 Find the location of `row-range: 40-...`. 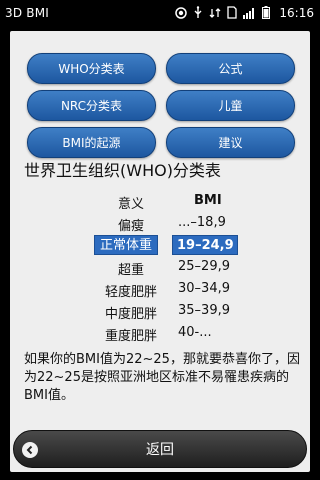

row-range: 40-... is located at coordinates (195, 332).